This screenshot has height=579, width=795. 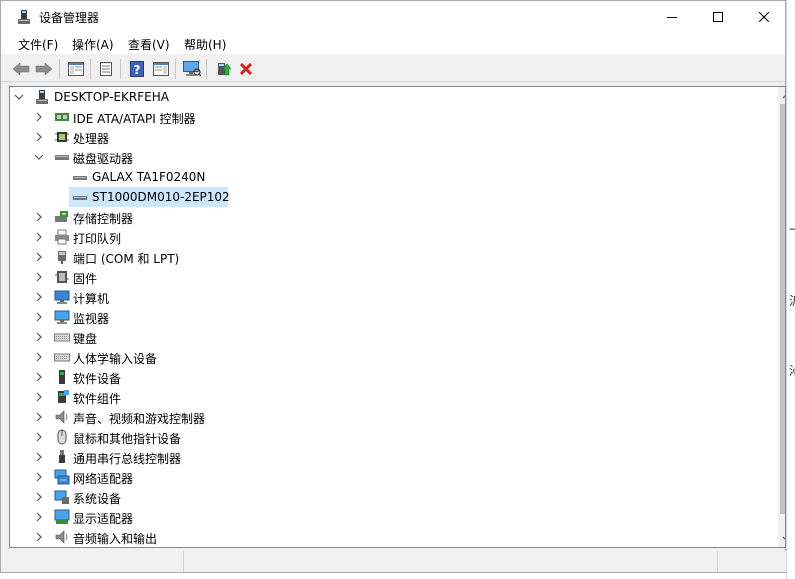 I want to click on maximize-button, so click(x=718, y=16).